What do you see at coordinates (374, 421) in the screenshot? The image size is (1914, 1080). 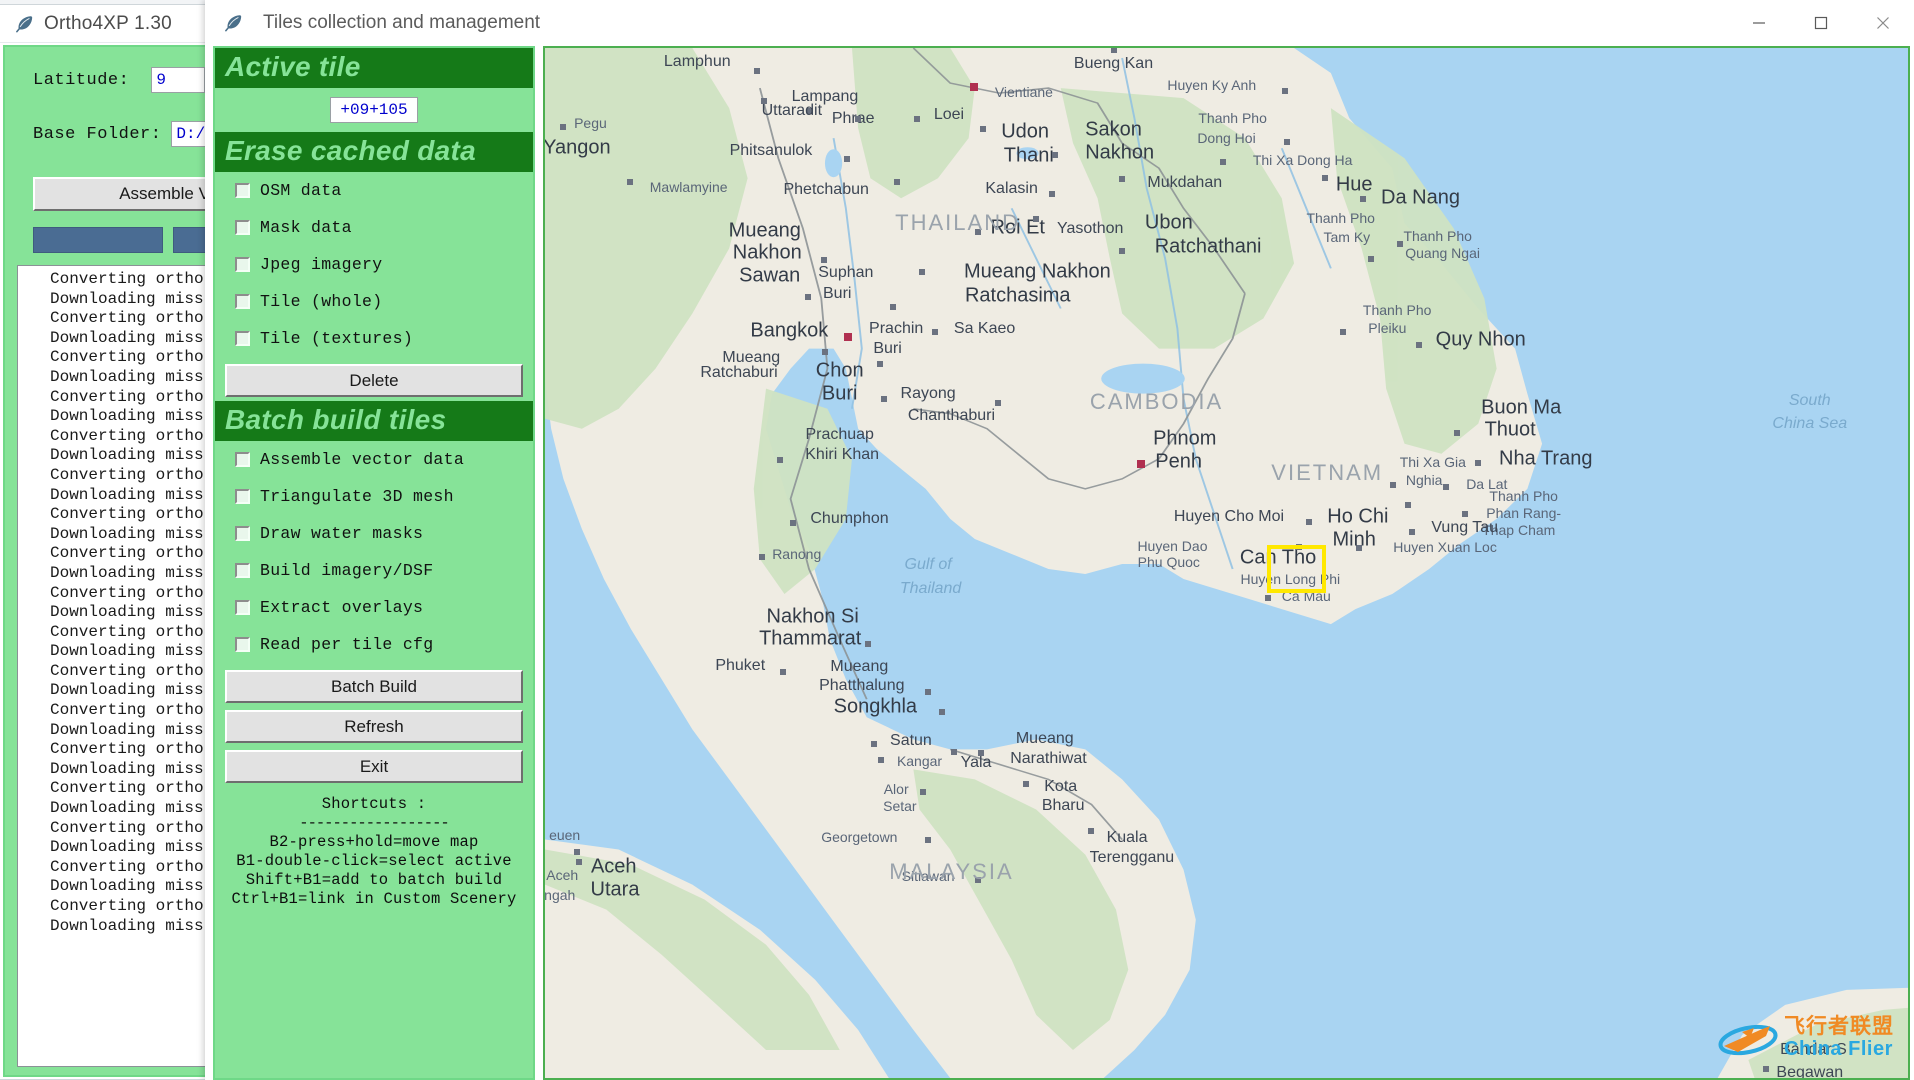 I see `batch-build-tiles-header: Batch build tiles` at bounding box center [374, 421].